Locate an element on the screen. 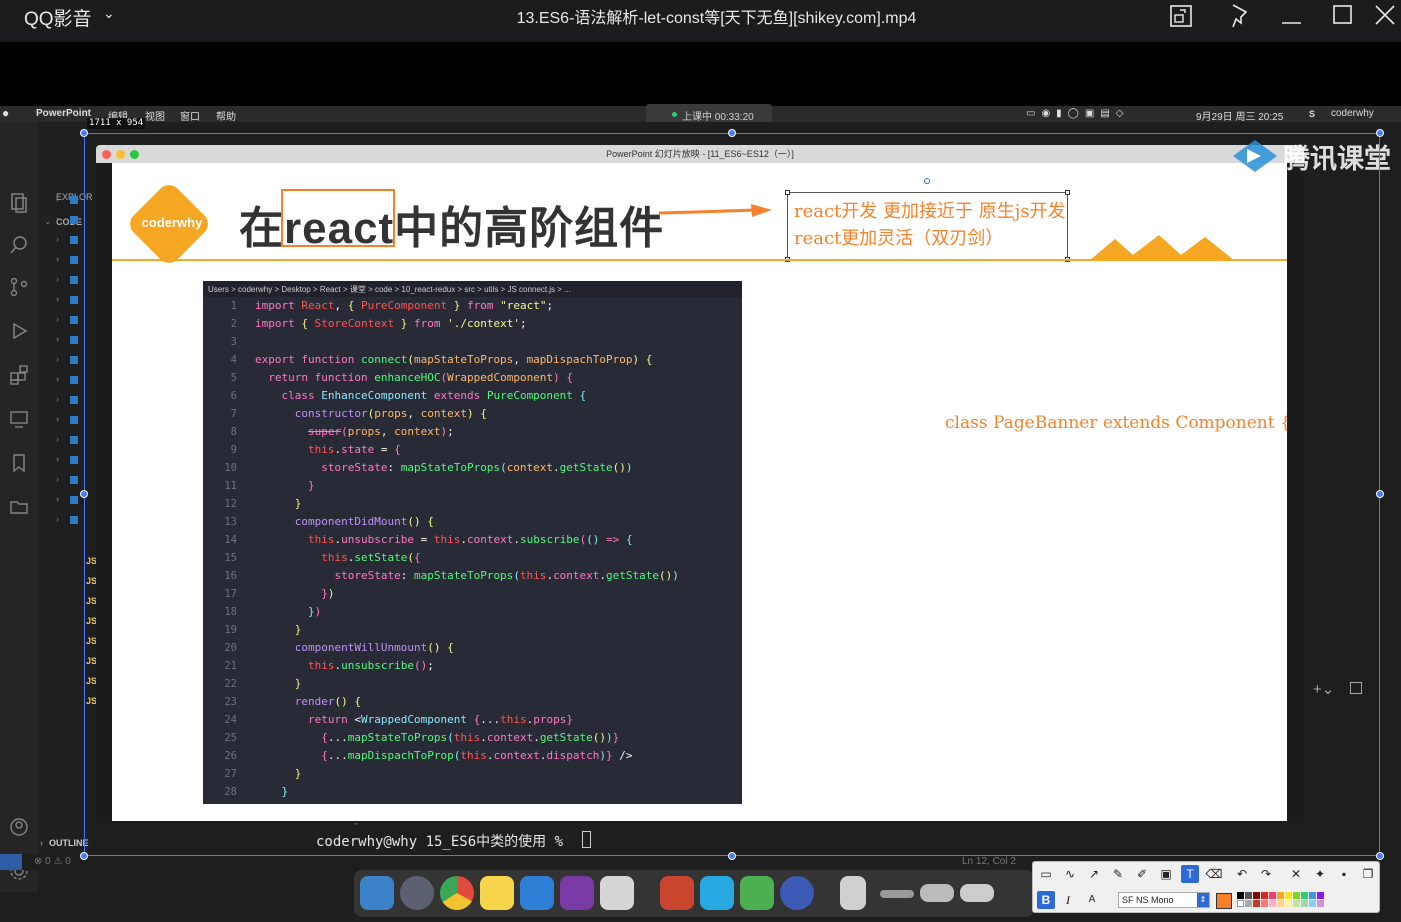 The width and height of the screenshot is (1401, 922). highlighter-tool-icon: ✐ is located at coordinates (1142, 874).